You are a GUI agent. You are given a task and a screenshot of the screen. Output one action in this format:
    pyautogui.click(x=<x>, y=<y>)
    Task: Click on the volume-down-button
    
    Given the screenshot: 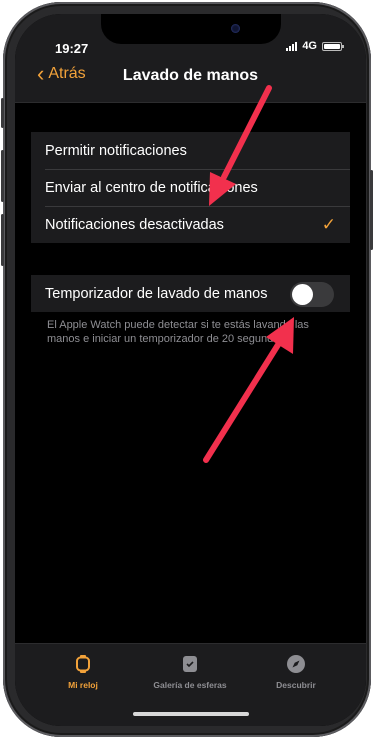 What is the action you would take?
    pyautogui.click(x=2, y=240)
    